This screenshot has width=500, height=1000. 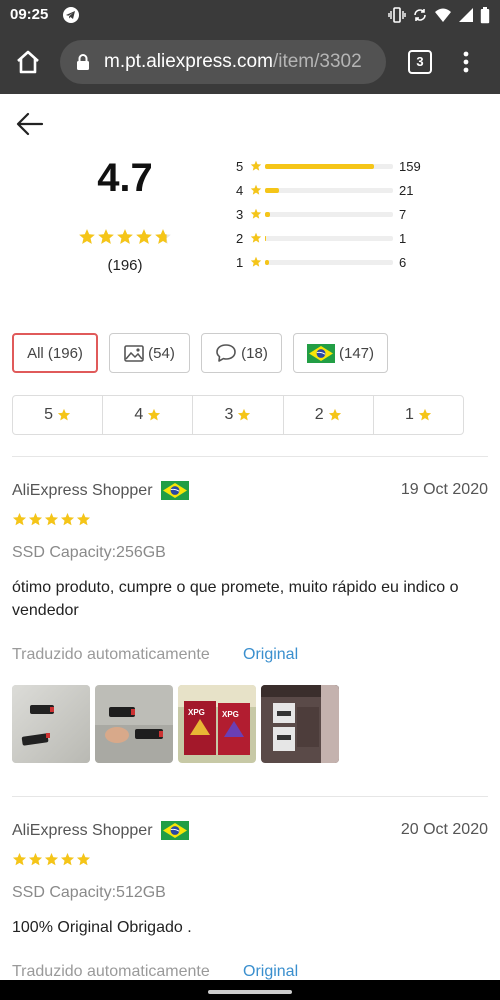 I want to click on distribution-star-label: 1, so click(x=240, y=262).